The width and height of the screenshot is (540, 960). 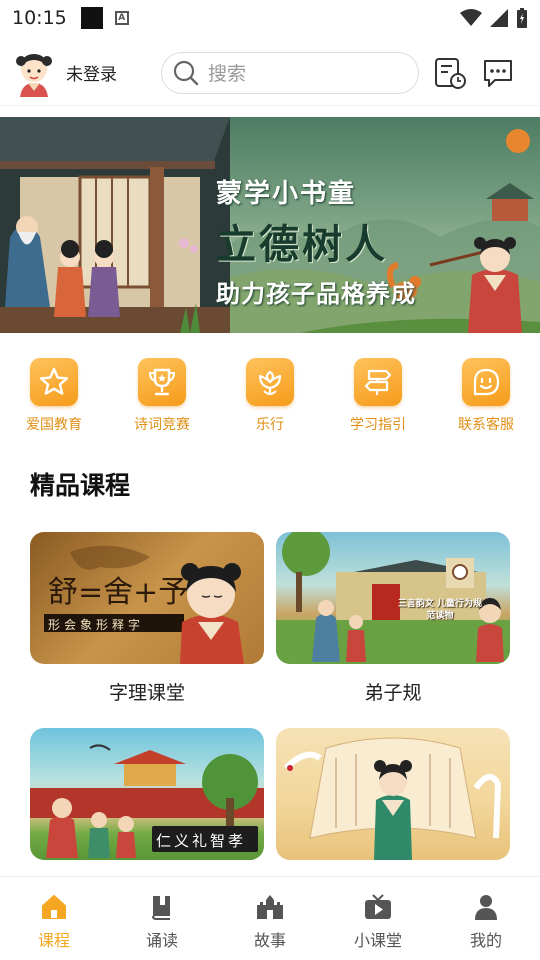 What do you see at coordinates (393, 598) in the screenshot?
I see `course-card-dizigui: 三言韵文 儿童行为规范读物` at bounding box center [393, 598].